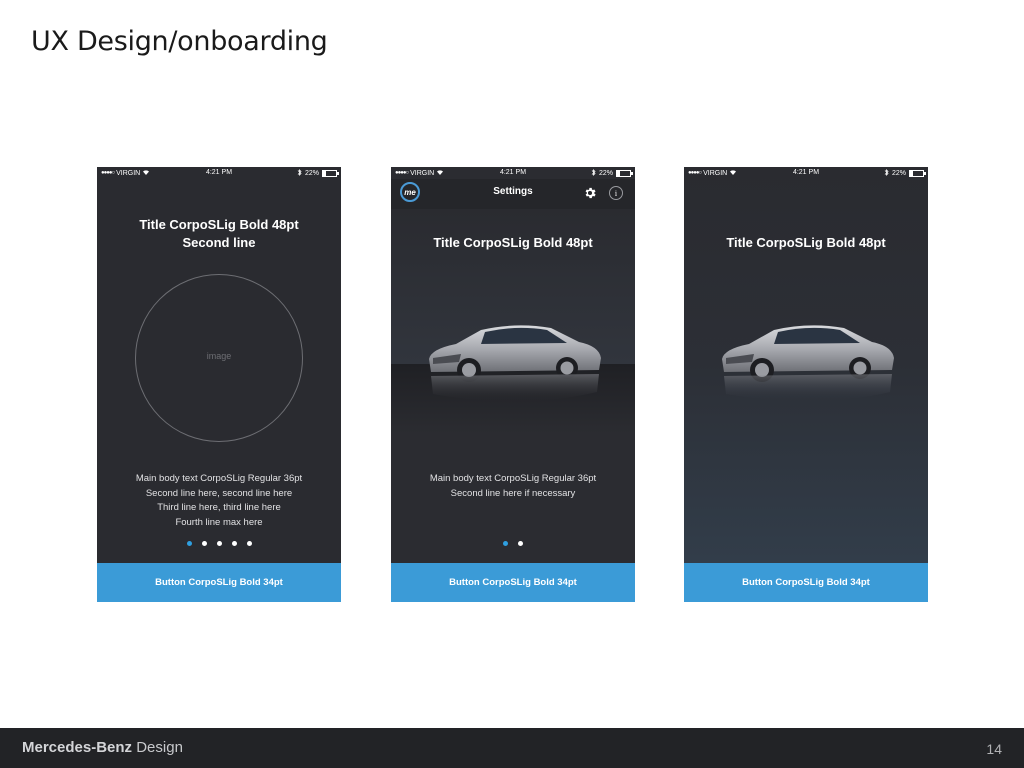  What do you see at coordinates (513, 493) in the screenshot?
I see `body-line: Second line here if necessary` at bounding box center [513, 493].